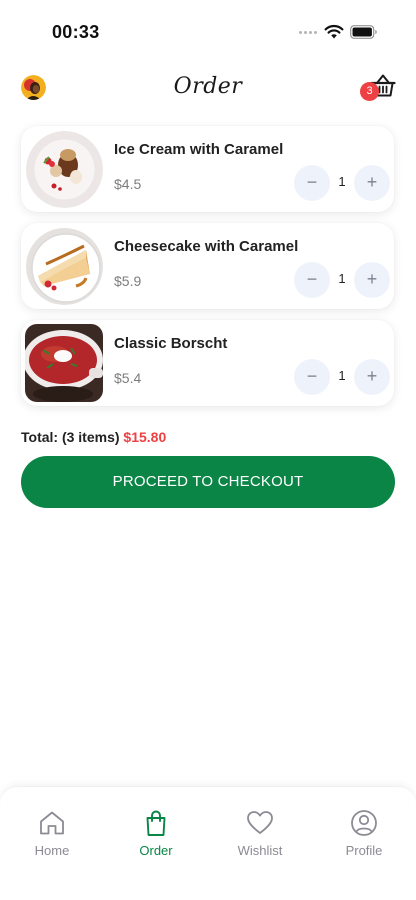 This screenshot has width=416, height=900. I want to click on item-image-borscht, so click(64, 363).